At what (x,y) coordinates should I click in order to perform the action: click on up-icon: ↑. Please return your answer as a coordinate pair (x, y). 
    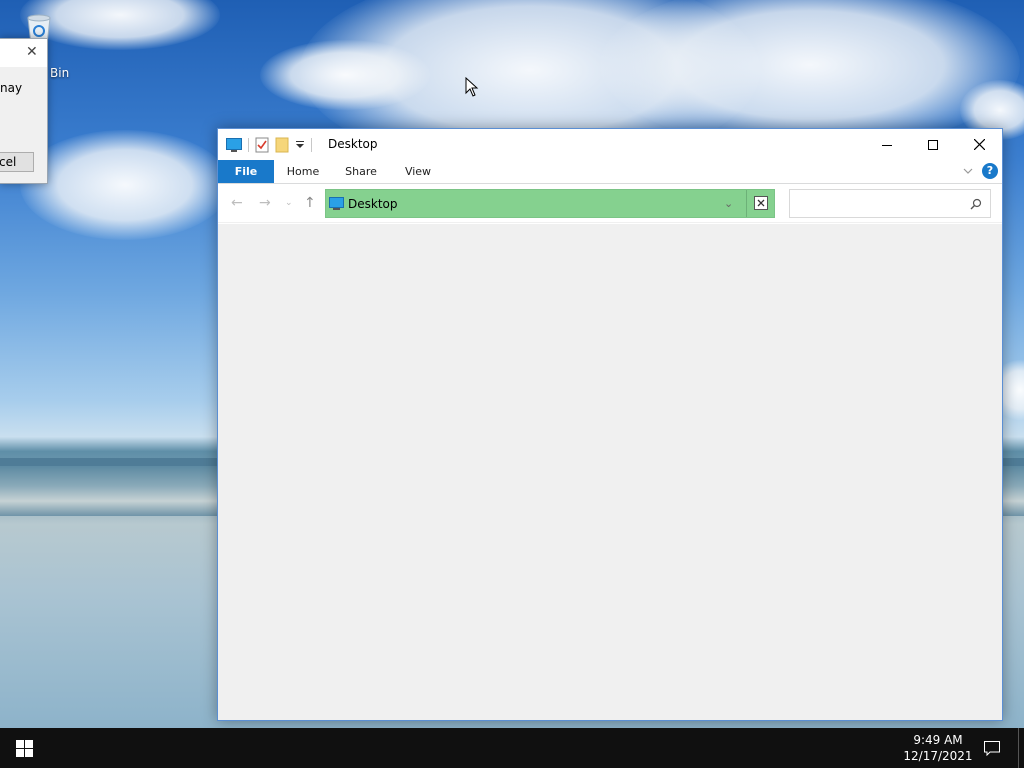
    Looking at the image, I should click on (310, 203).